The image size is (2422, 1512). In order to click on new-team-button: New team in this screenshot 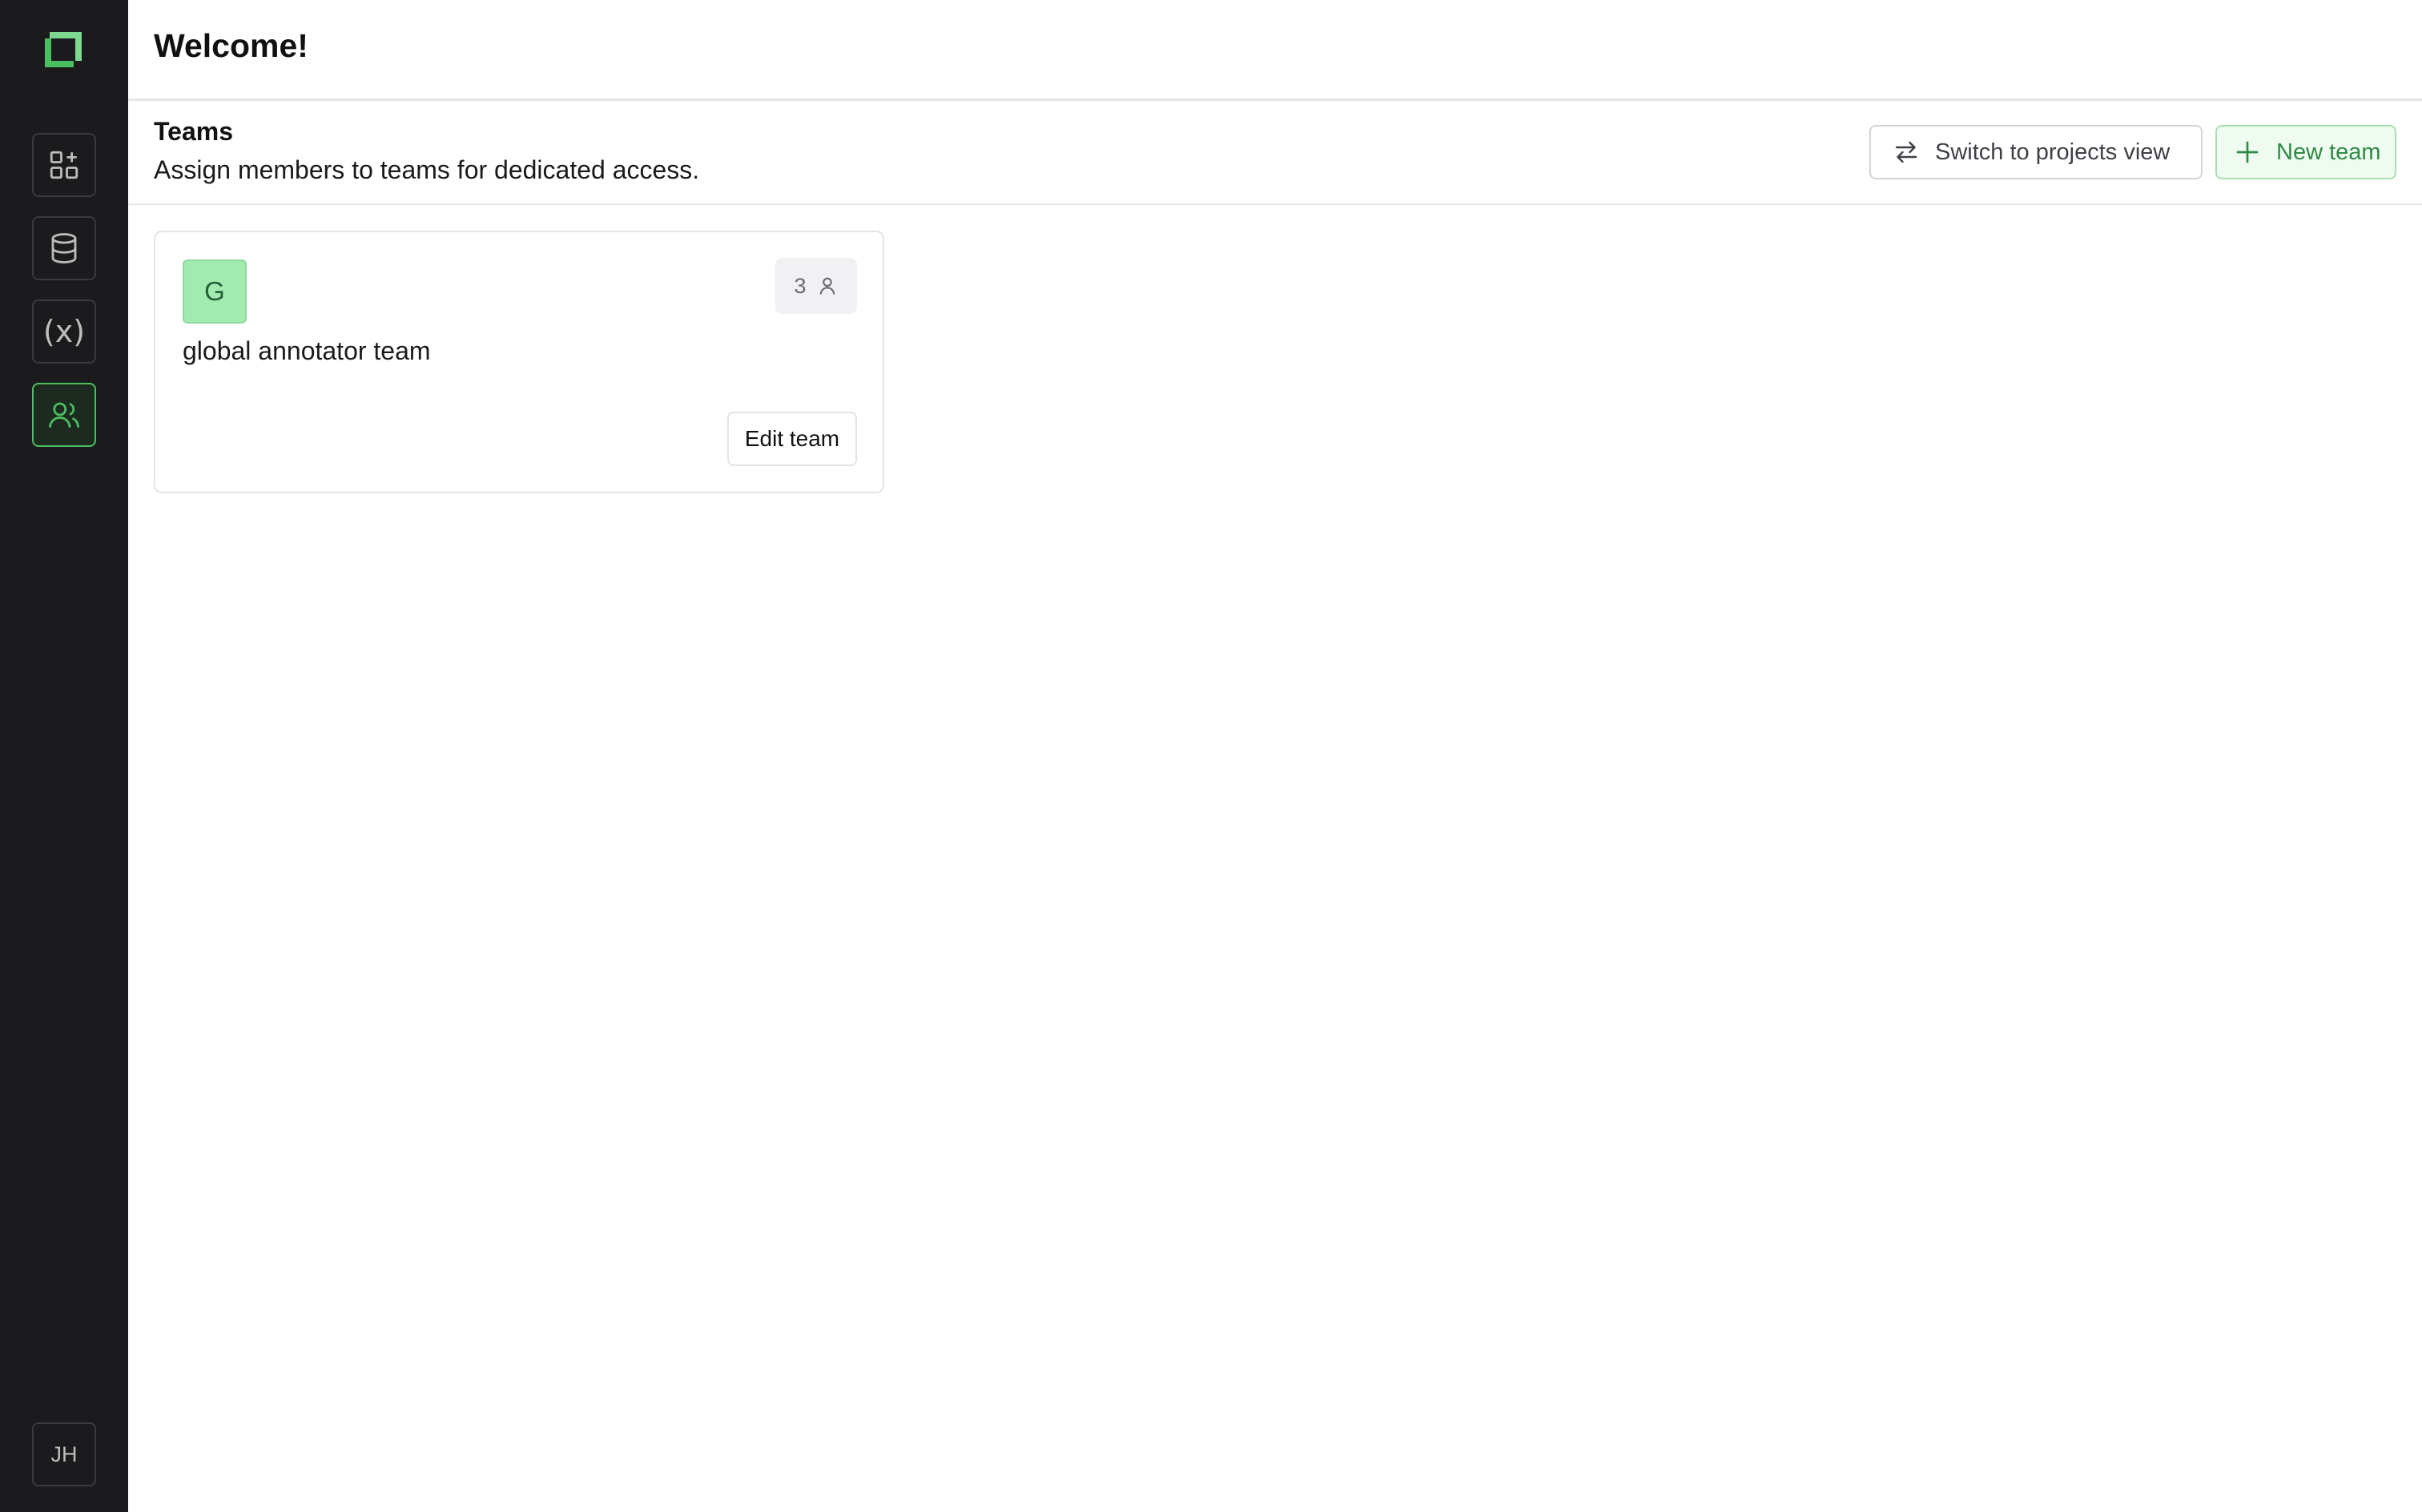, I will do `click(2305, 152)`.